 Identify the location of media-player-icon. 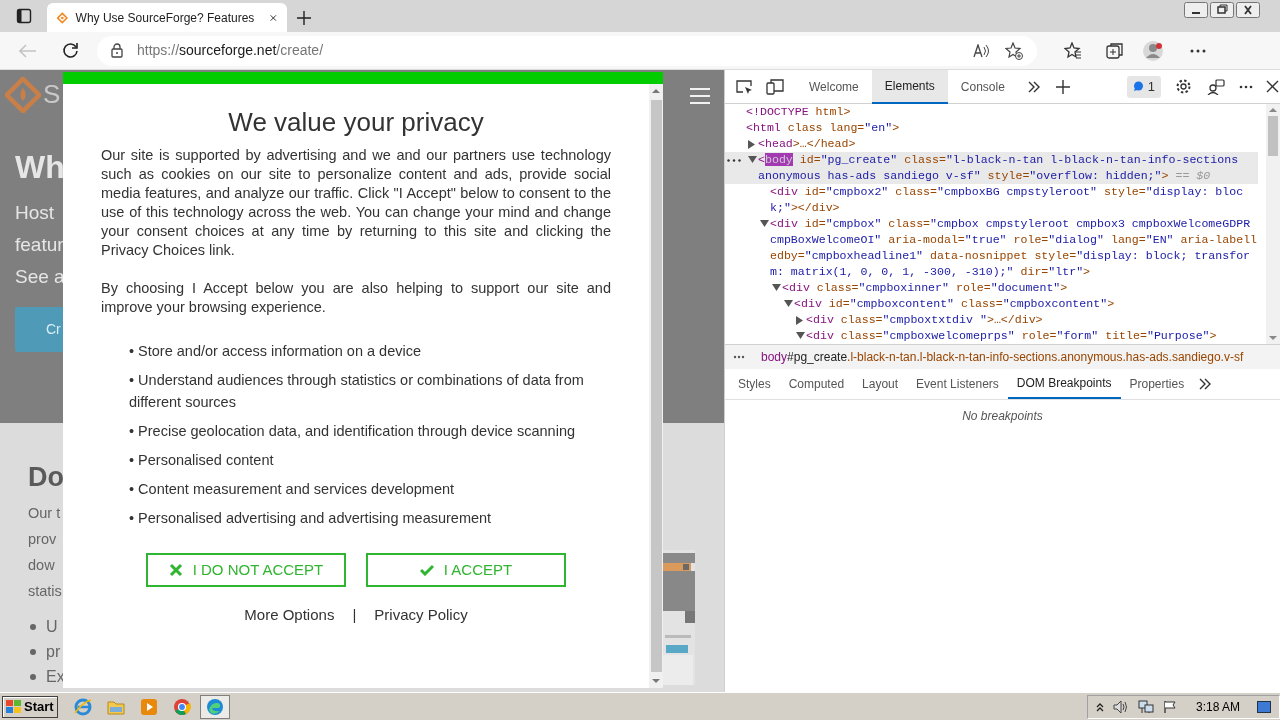
(148, 706).